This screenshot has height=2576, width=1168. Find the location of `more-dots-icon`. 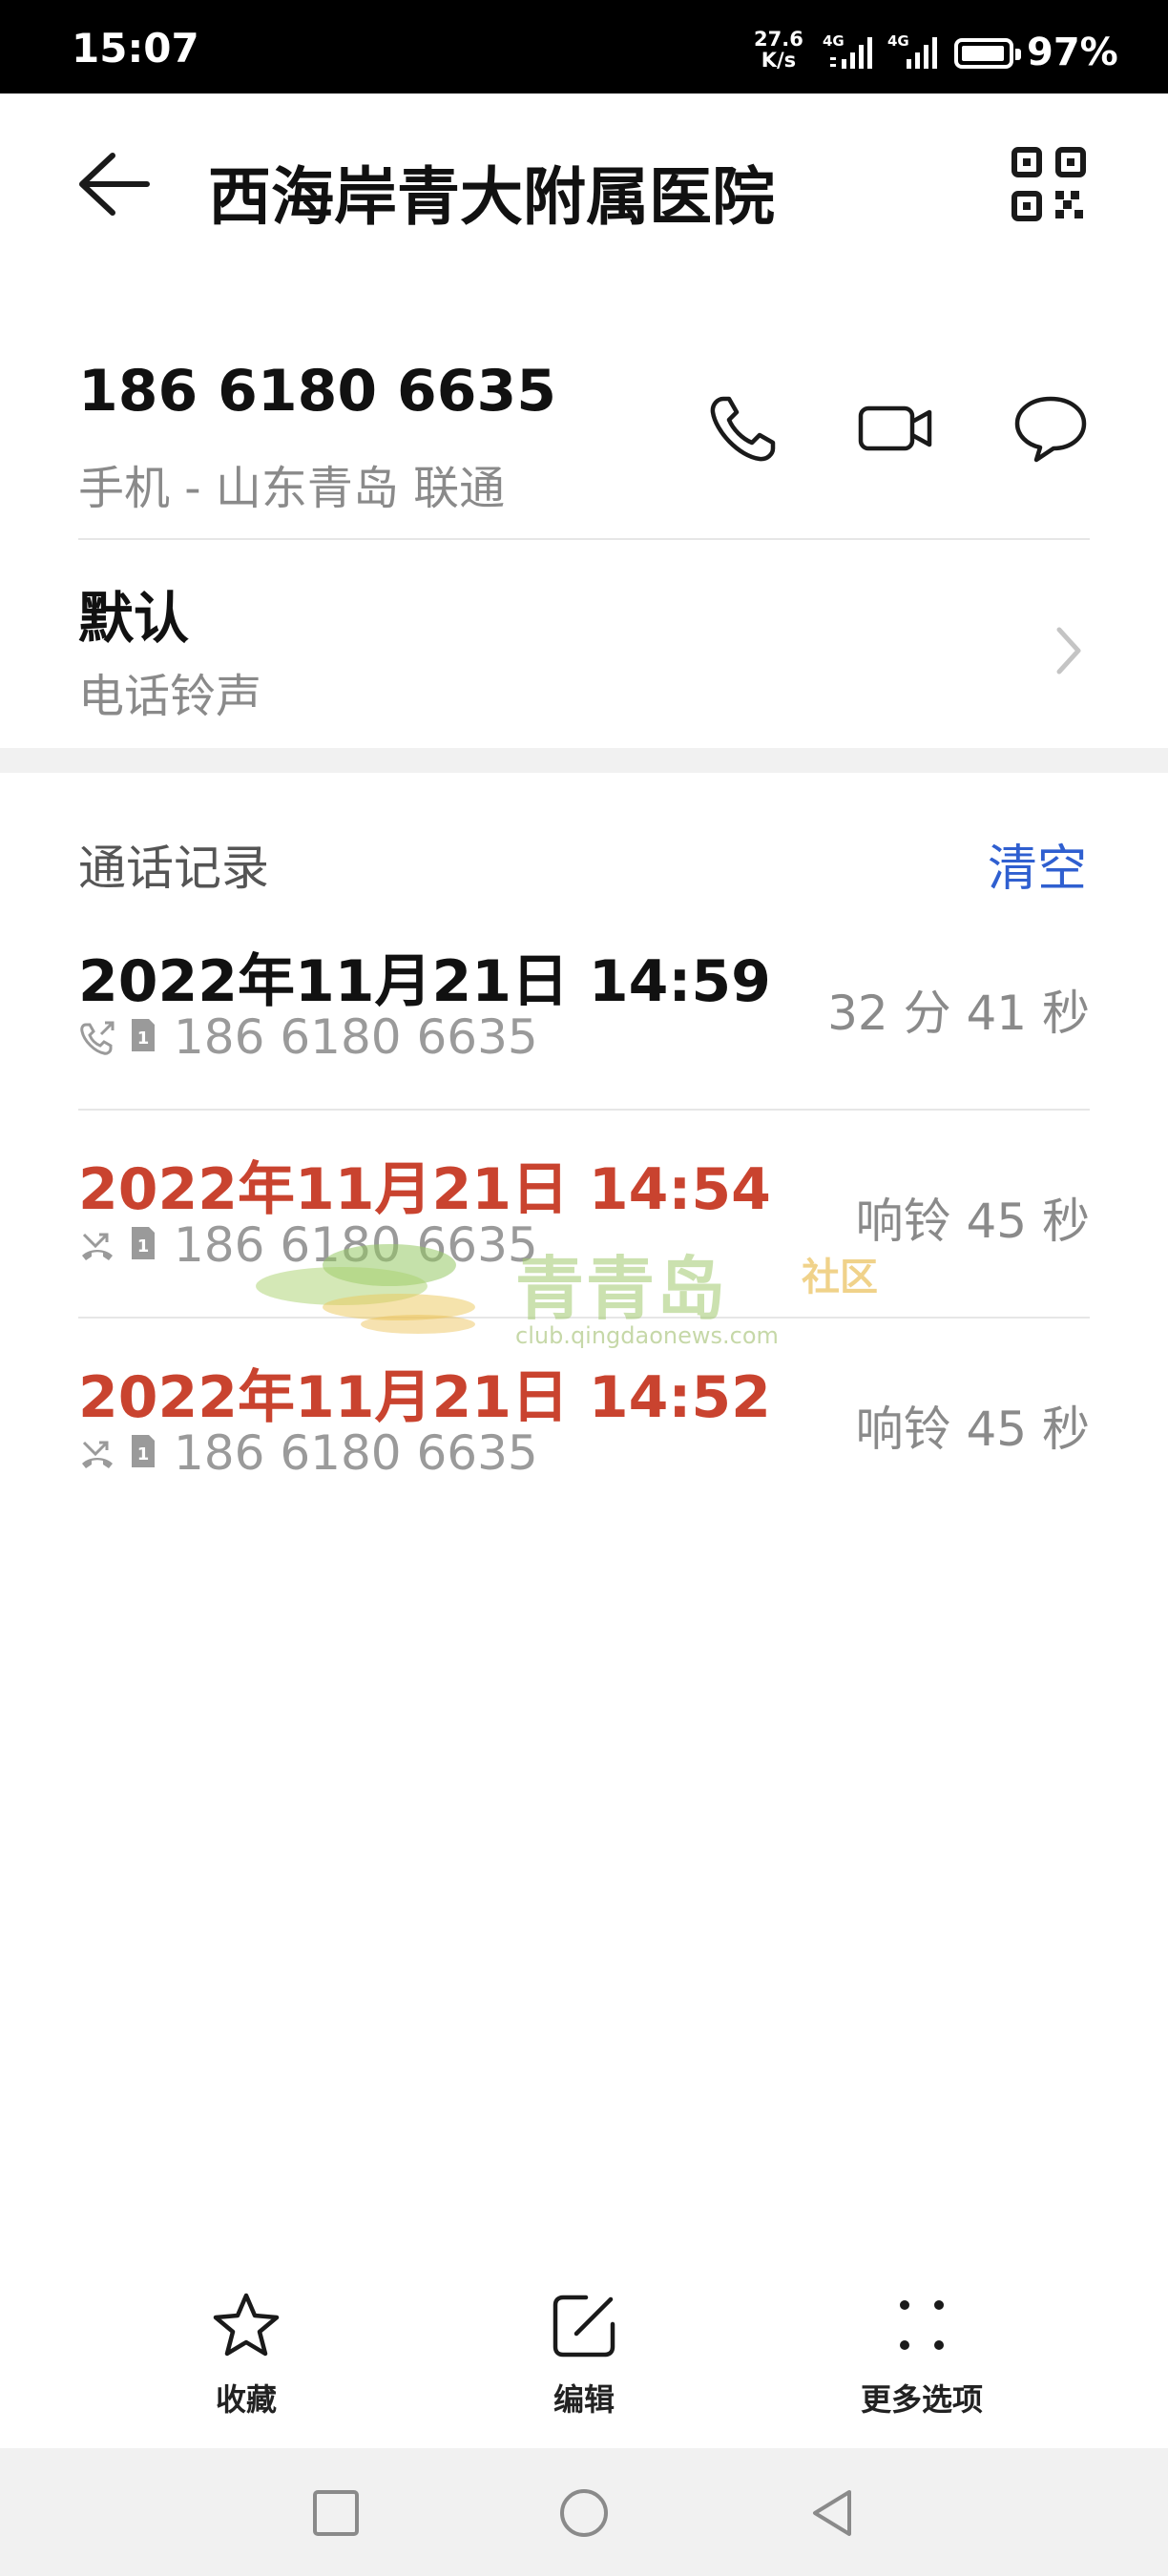

more-dots-icon is located at coordinates (922, 2325).